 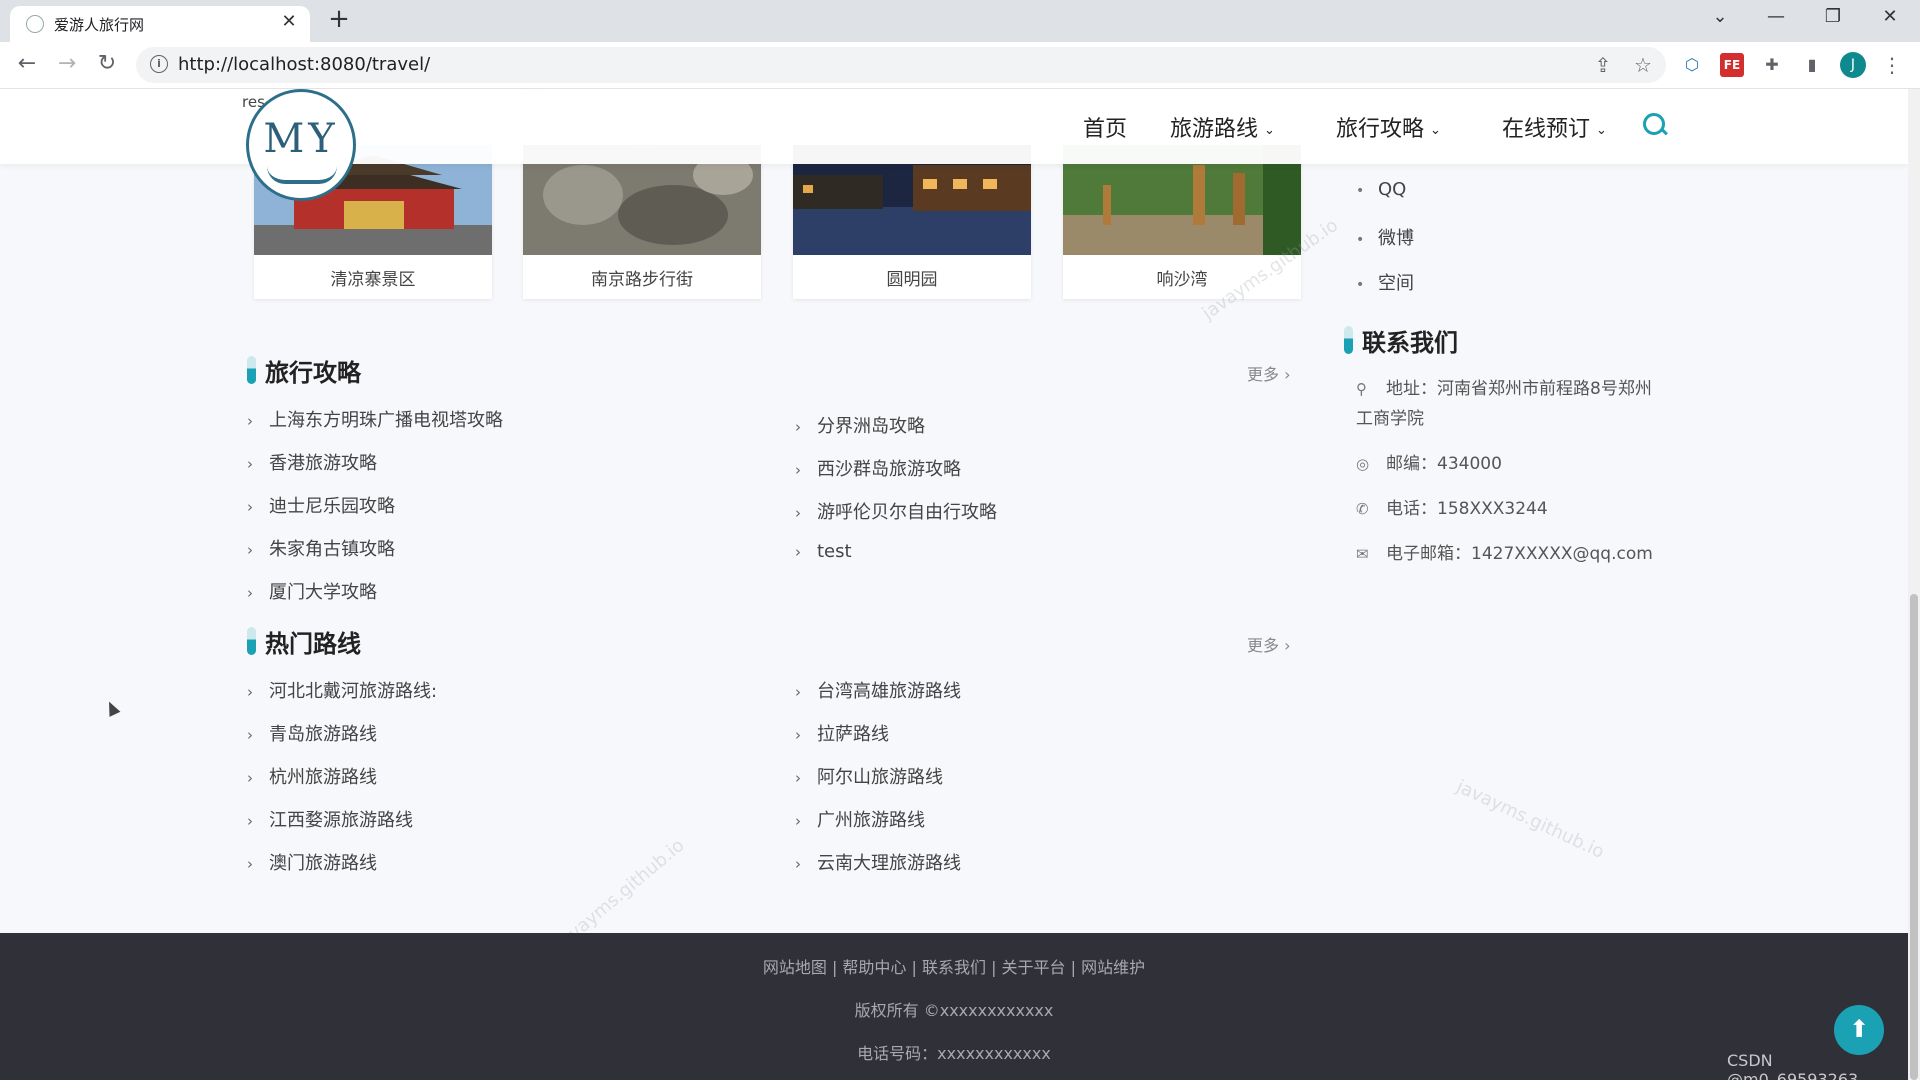 I want to click on guide-list-item: › 迪士尼乐园攻略, so click(x=321, y=505).